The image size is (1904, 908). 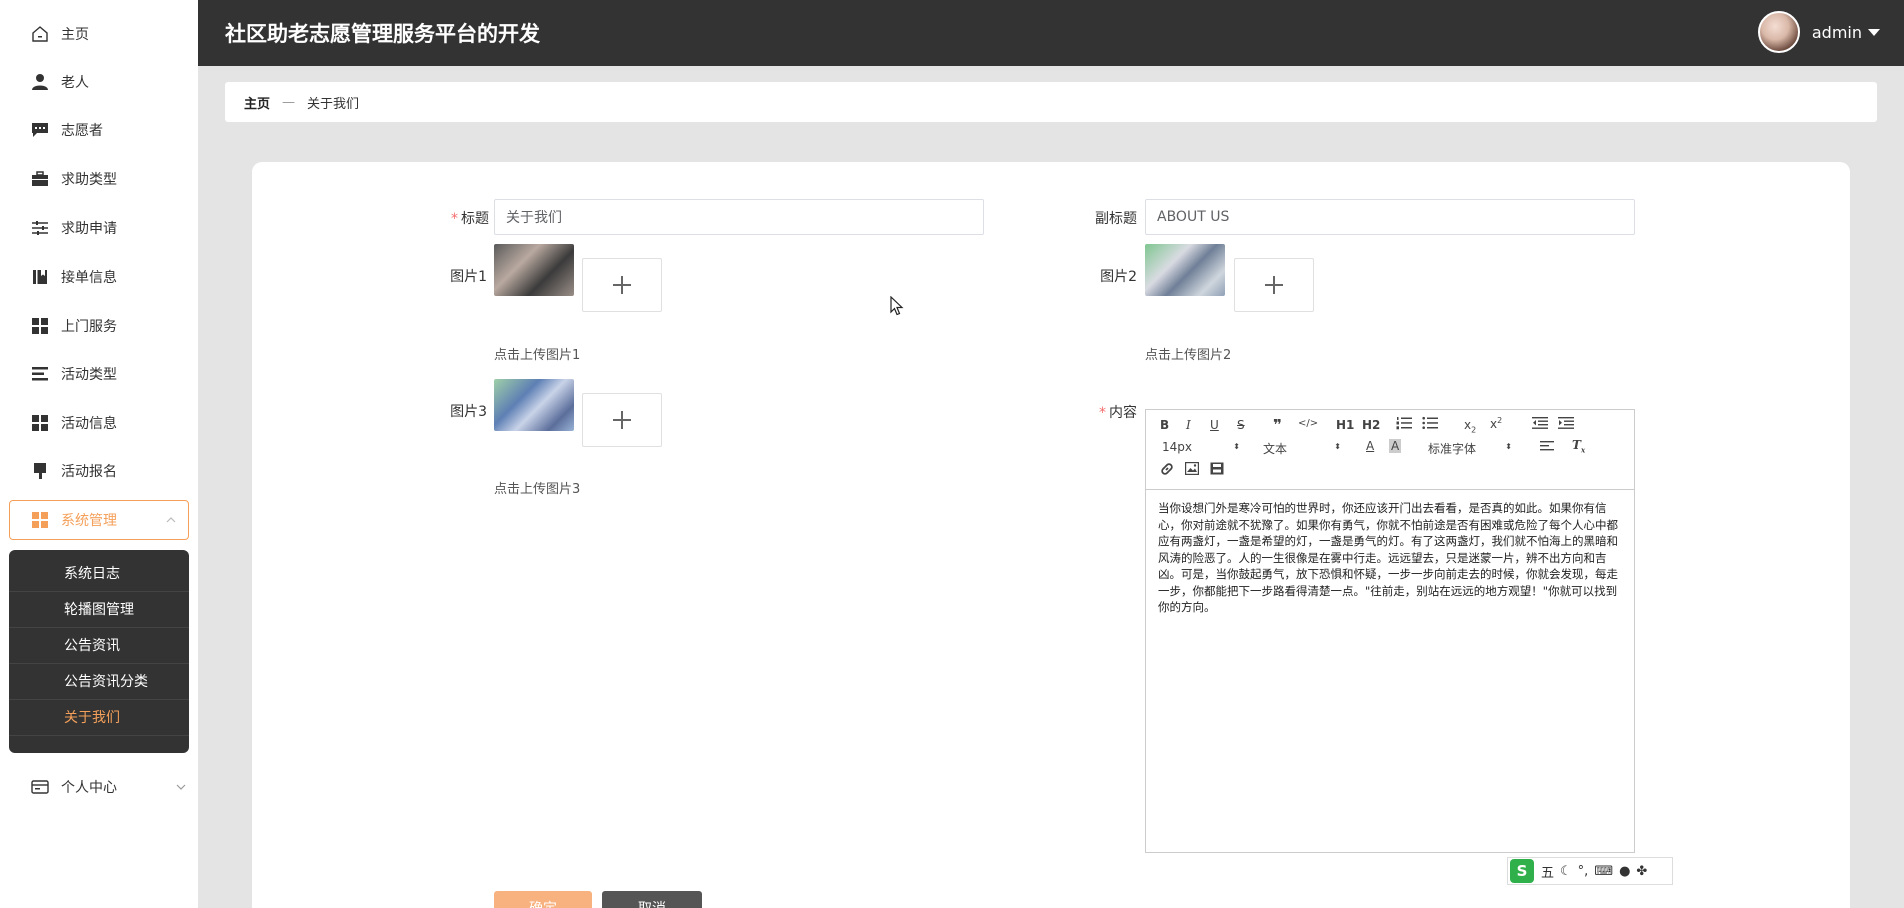 I want to click on bullet-list-icon, so click(x=1430, y=424).